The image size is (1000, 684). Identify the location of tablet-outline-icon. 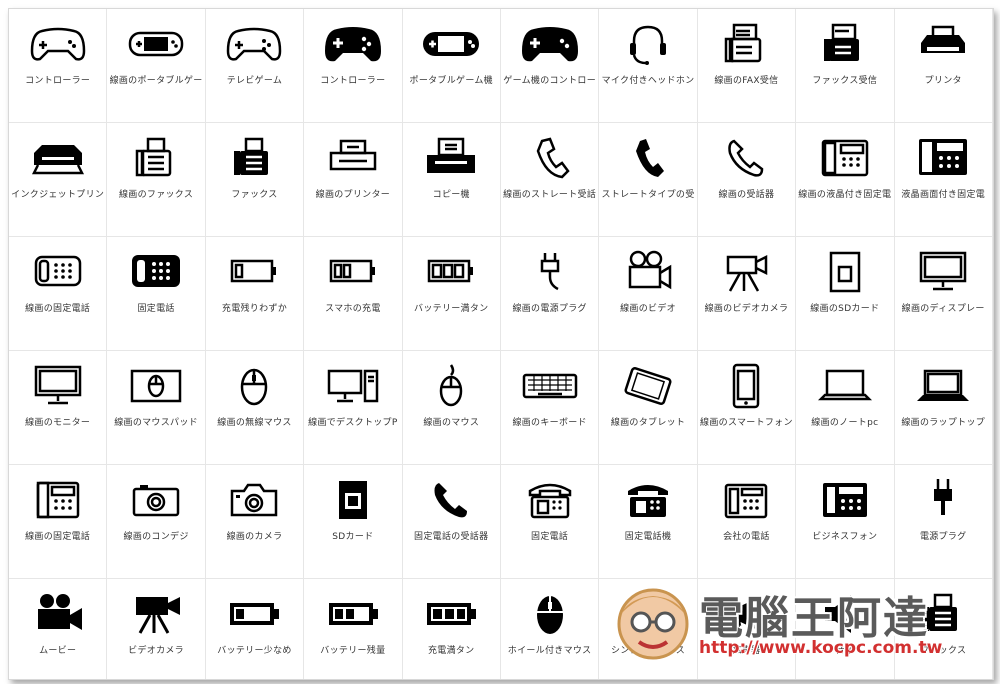
(648, 385).